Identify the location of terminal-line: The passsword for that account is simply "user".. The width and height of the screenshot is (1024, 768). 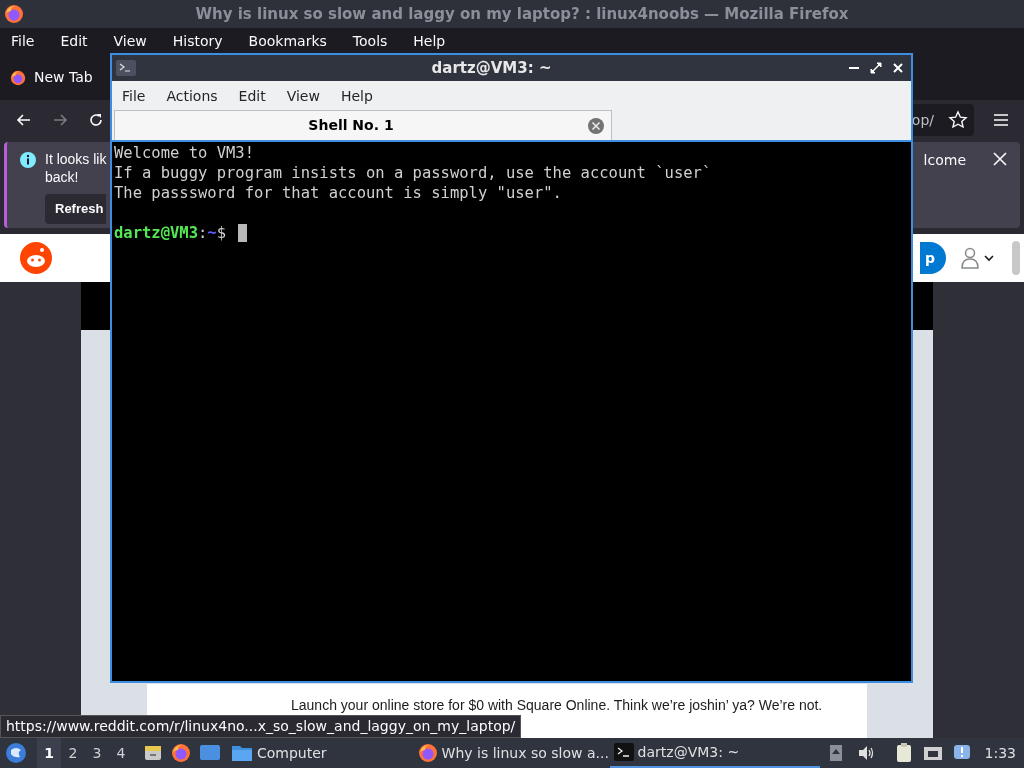
(338, 193).